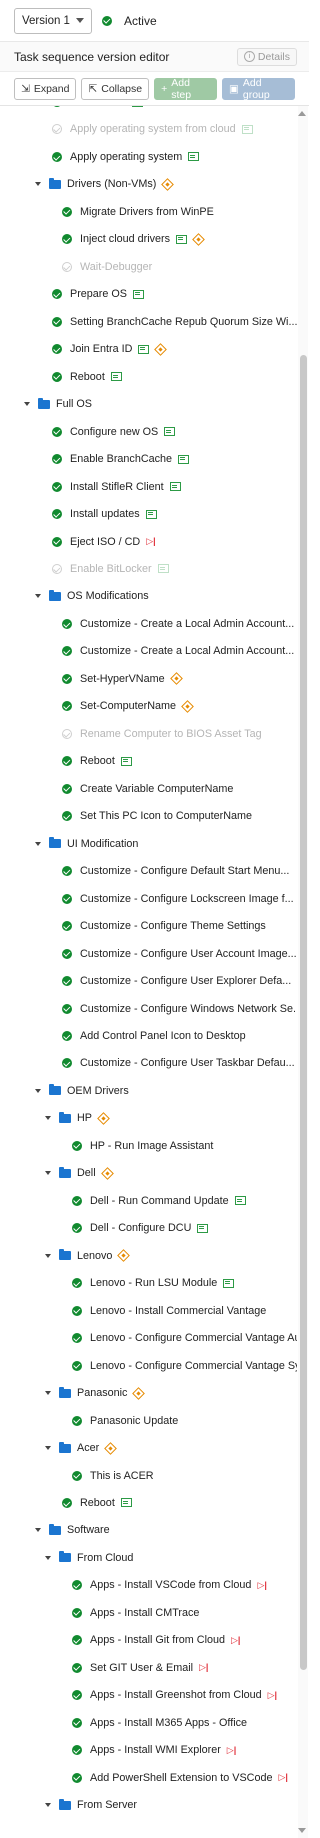 The width and height of the screenshot is (320, 1838). I want to click on collapse-button: ⇱ Collapse, so click(115, 88).